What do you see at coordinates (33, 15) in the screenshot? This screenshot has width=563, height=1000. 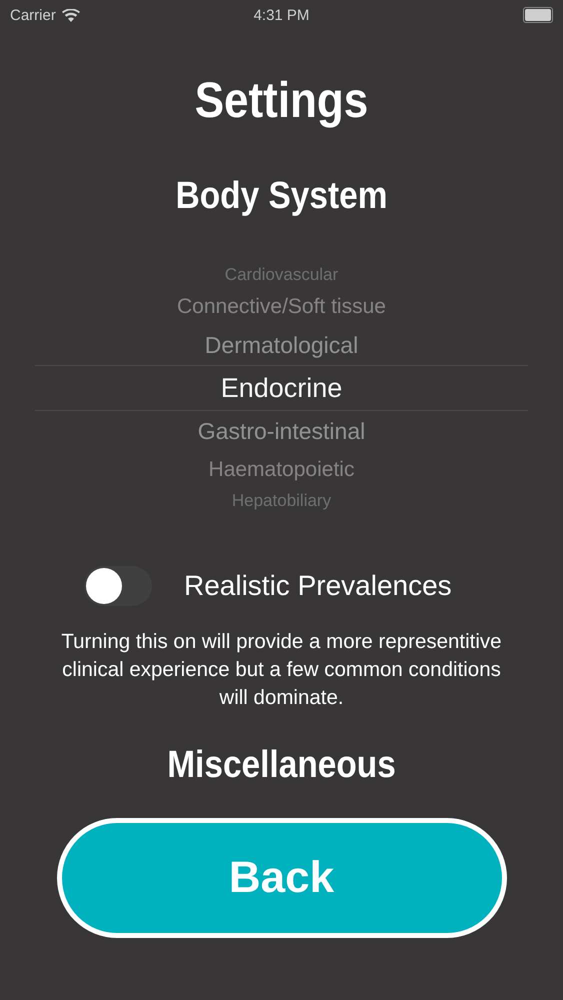 I see `carrier-label: Carrier` at bounding box center [33, 15].